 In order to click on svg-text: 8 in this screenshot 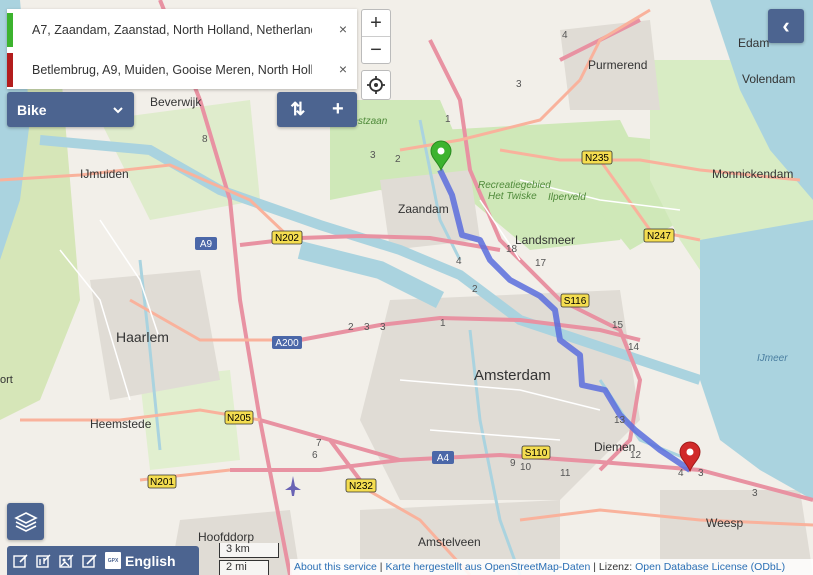, I will do `click(205, 139)`.